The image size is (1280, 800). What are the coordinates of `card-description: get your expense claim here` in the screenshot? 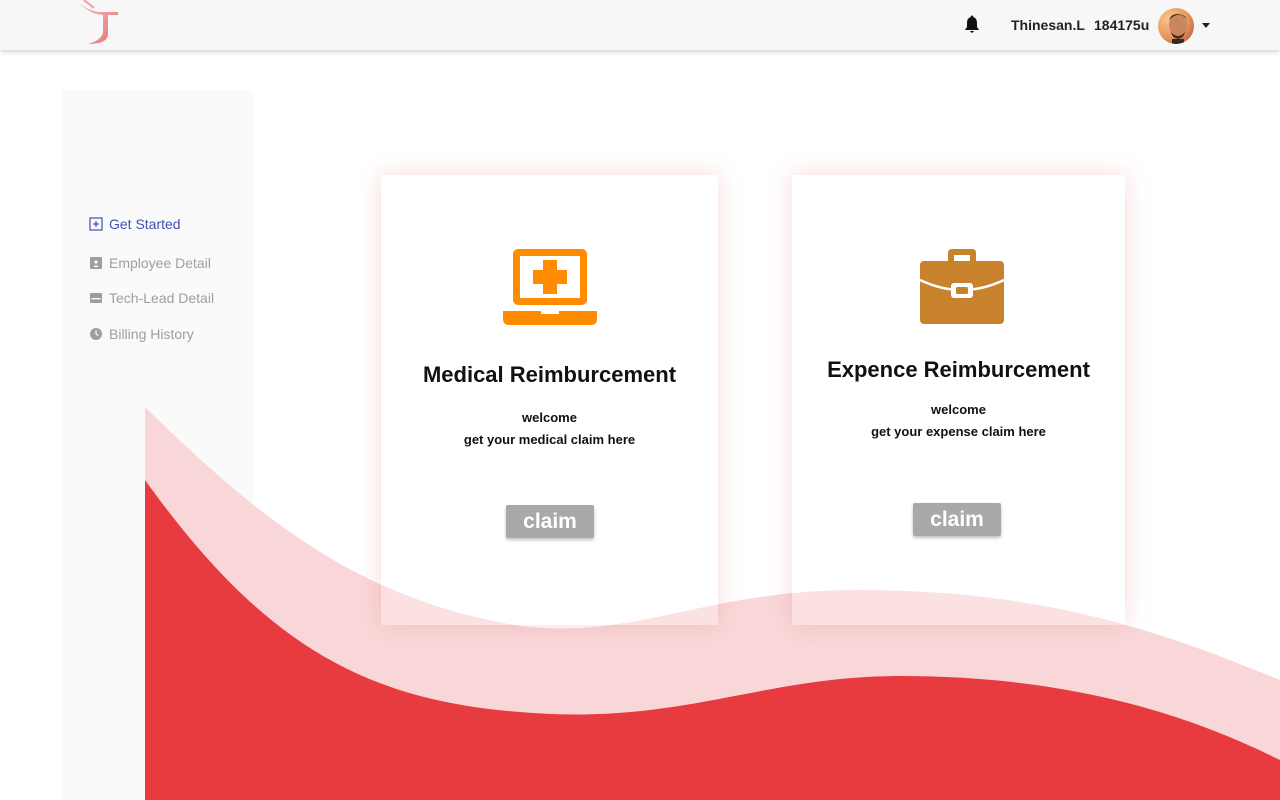 It's located at (958, 431).